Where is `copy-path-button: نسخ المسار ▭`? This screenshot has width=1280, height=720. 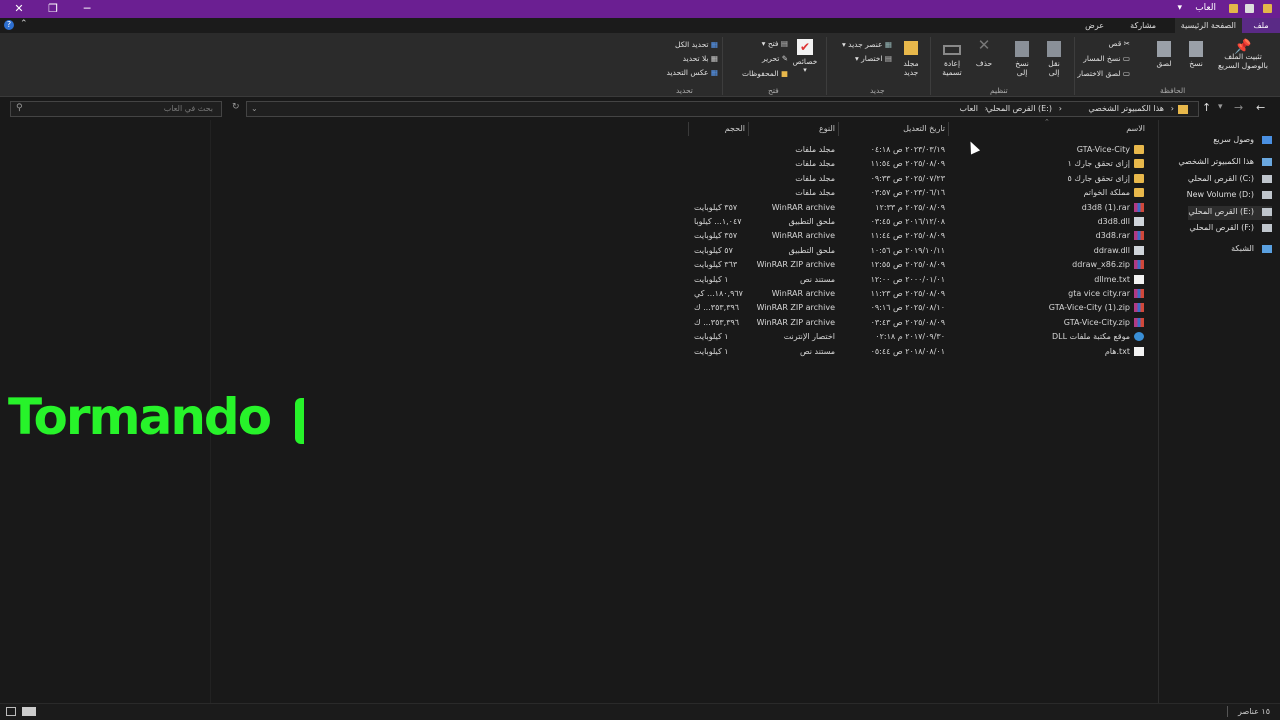 copy-path-button: نسخ المسار ▭ is located at coordinates (1106, 58).